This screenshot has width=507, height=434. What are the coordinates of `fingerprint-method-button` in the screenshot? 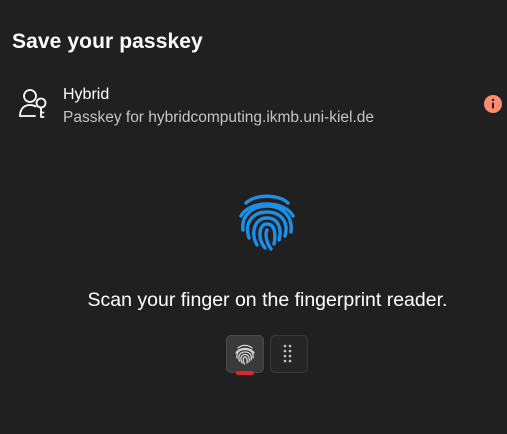 It's located at (245, 354).